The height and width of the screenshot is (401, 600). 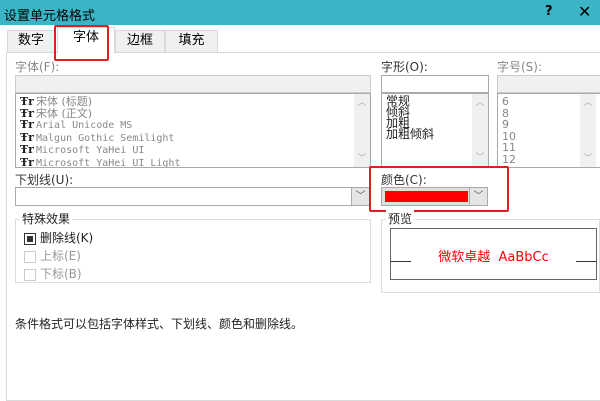 I want to click on close-button: ✕, so click(x=584, y=11).